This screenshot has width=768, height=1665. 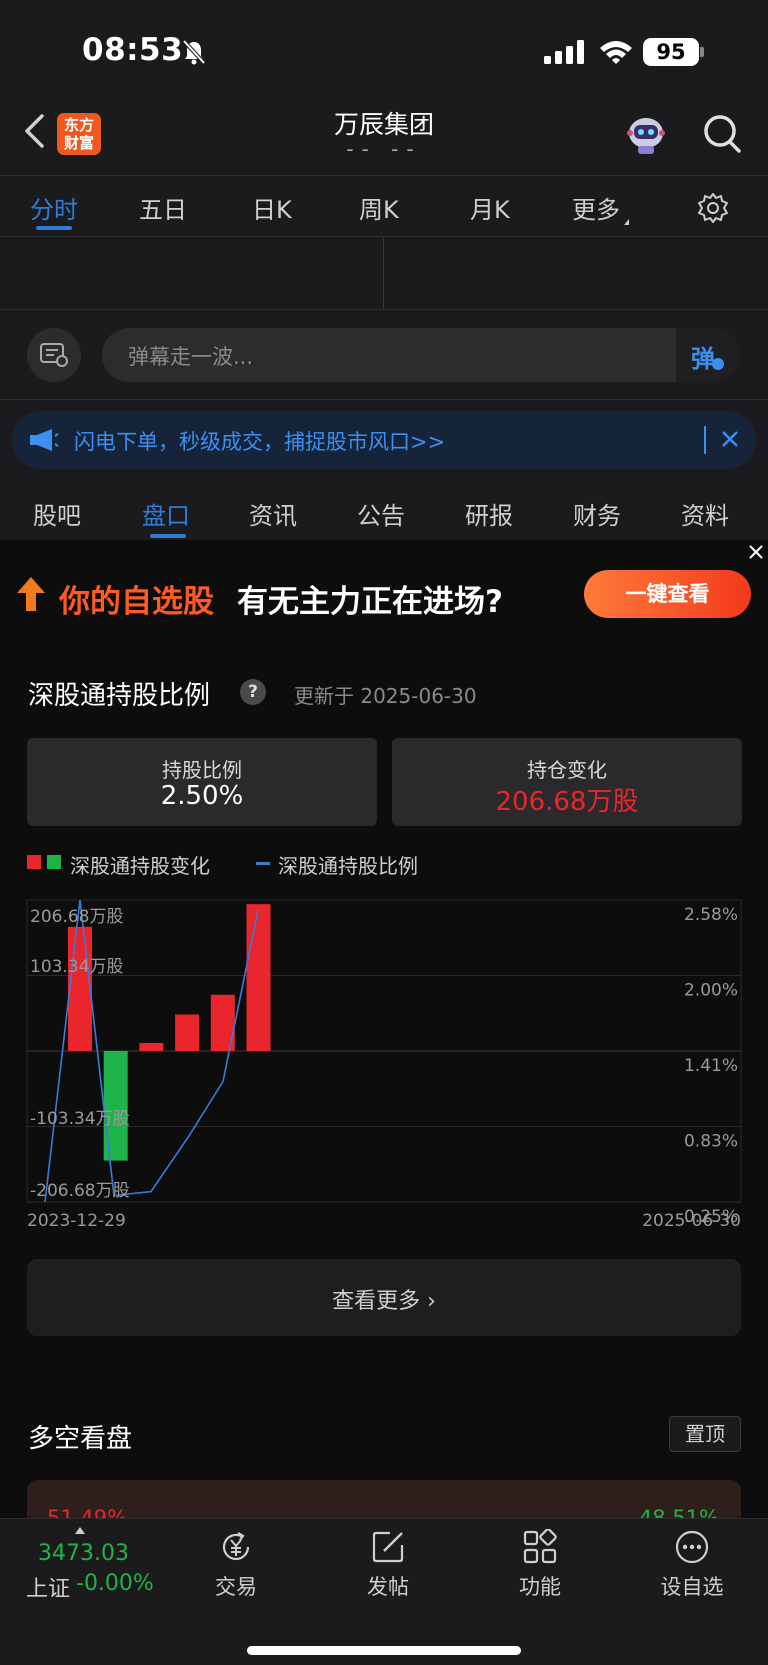 I want to click on tab-weekly-k: 周K, so click(x=379, y=207).